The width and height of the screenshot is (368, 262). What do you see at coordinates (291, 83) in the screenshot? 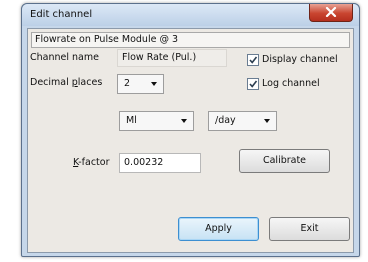
I see `log-channel-label: Log channel` at bounding box center [291, 83].